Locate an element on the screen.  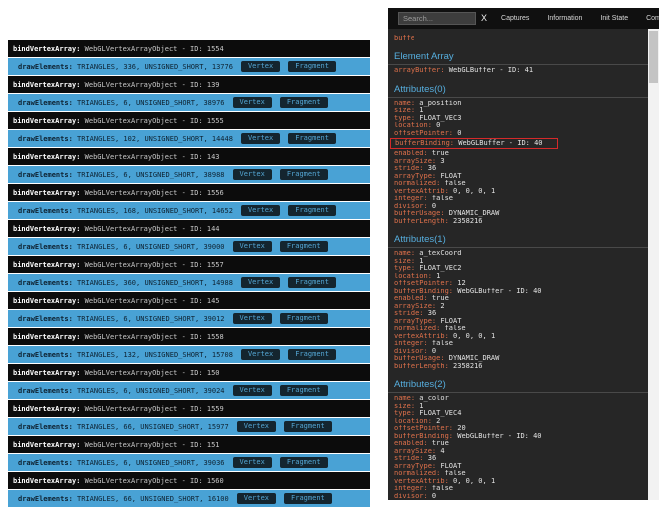
property-name: bufferLength: is located at coordinates (421, 221).